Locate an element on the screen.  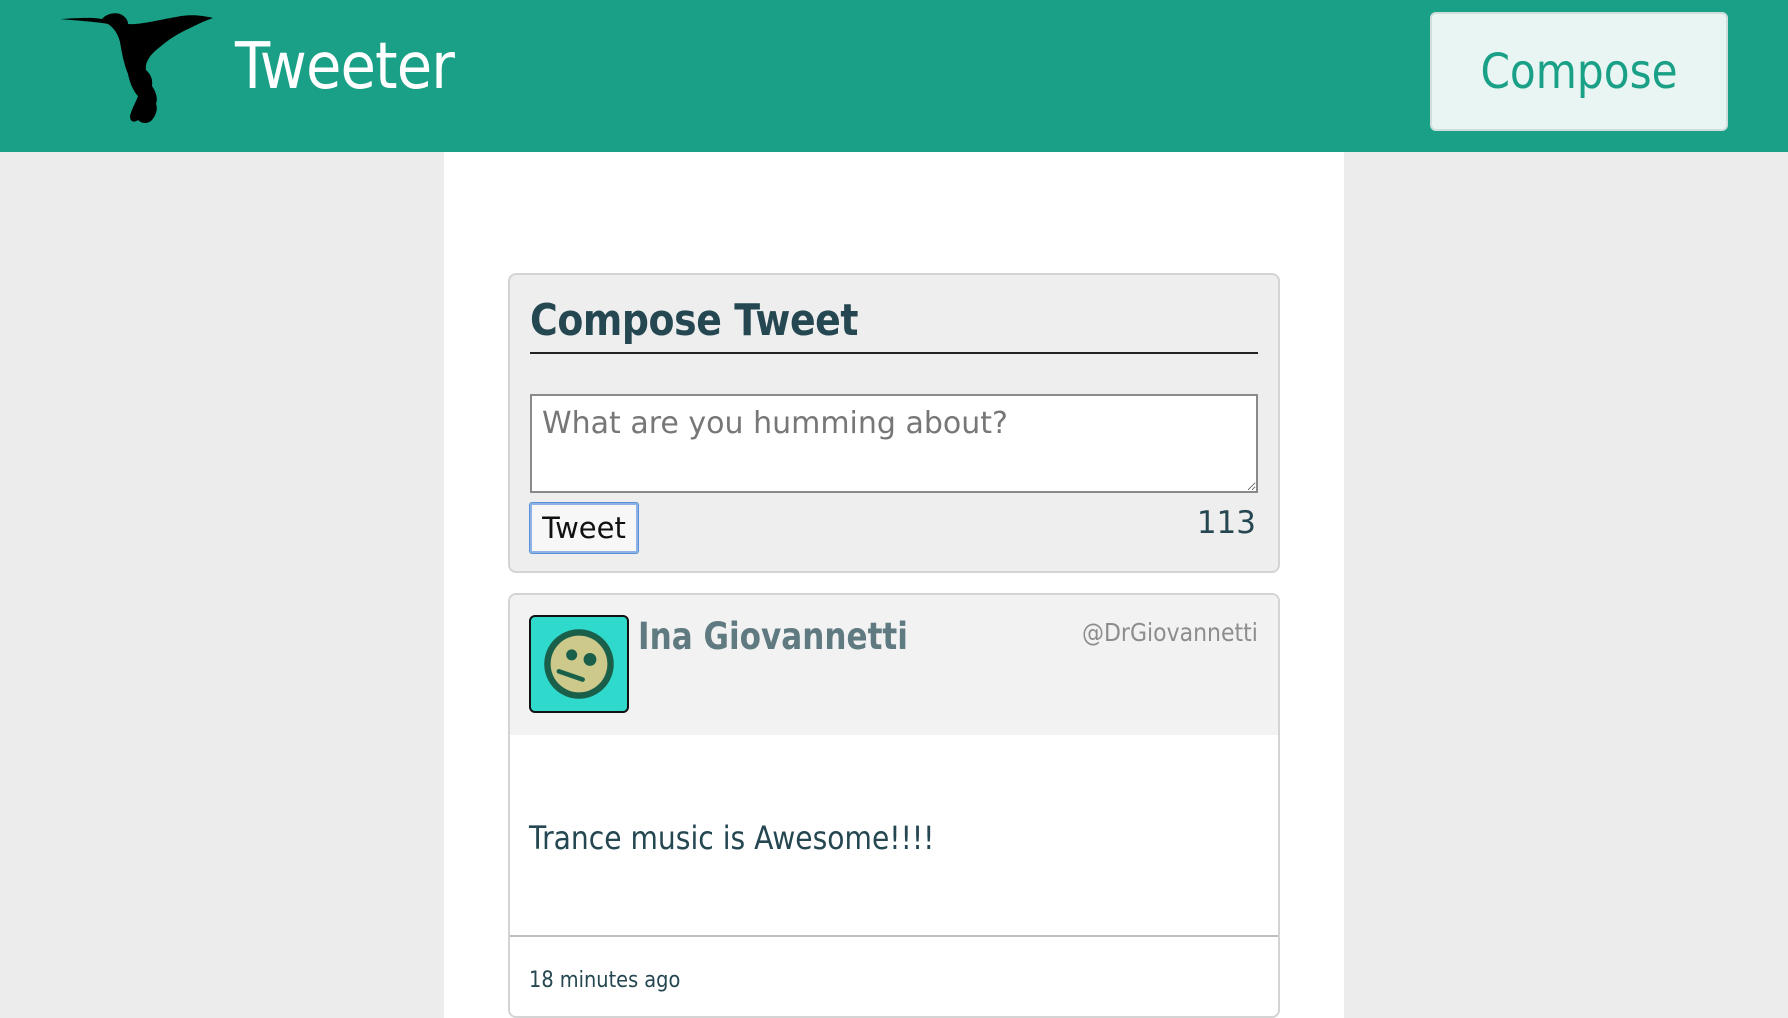
compose-tweet-box: Compose Tweet Tweet 113 is located at coordinates (894, 423).